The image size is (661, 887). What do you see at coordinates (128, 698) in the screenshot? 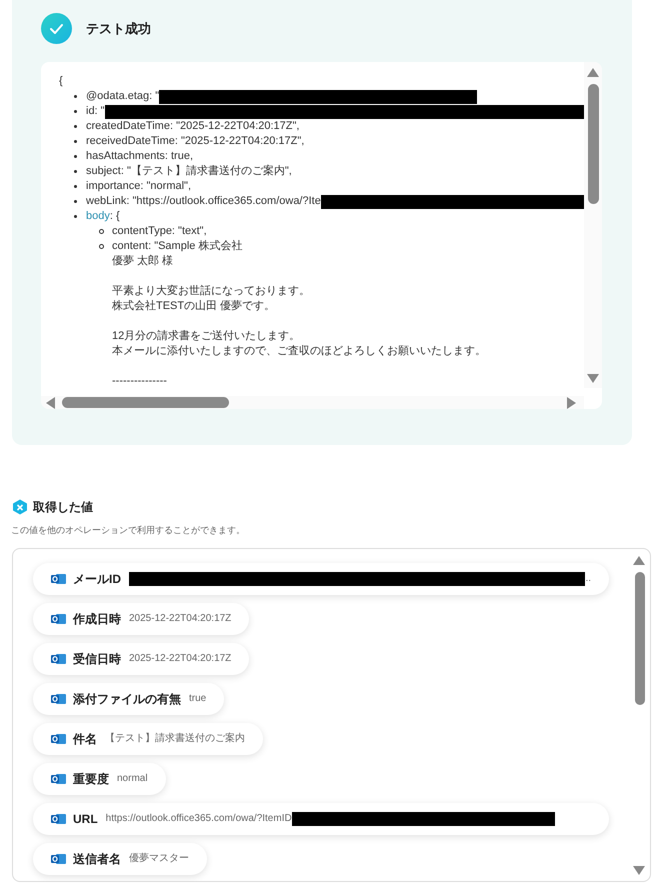
I see `value-chip: 添付ファイルの有無 true` at bounding box center [128, 698].